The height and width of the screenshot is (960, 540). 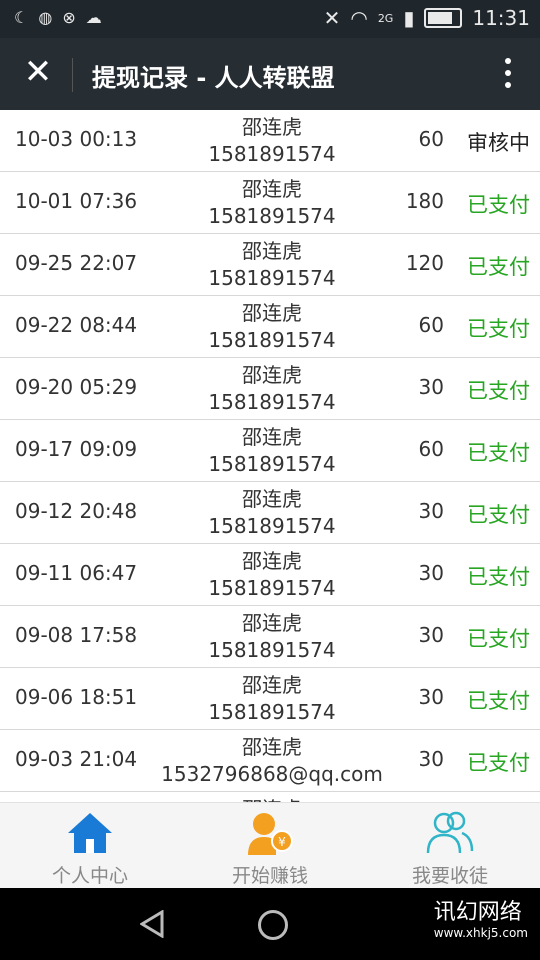 I want to click on header-divider, so click(x=72, y=75).